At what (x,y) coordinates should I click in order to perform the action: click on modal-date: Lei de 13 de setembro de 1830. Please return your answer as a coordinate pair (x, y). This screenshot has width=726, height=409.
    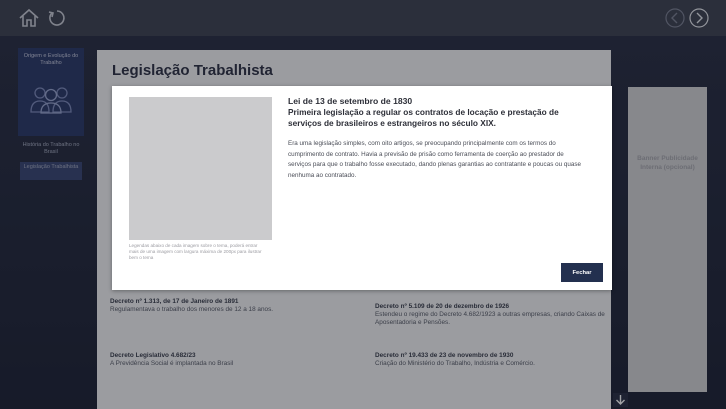
    Looking at the image, I should click on (350, 101).